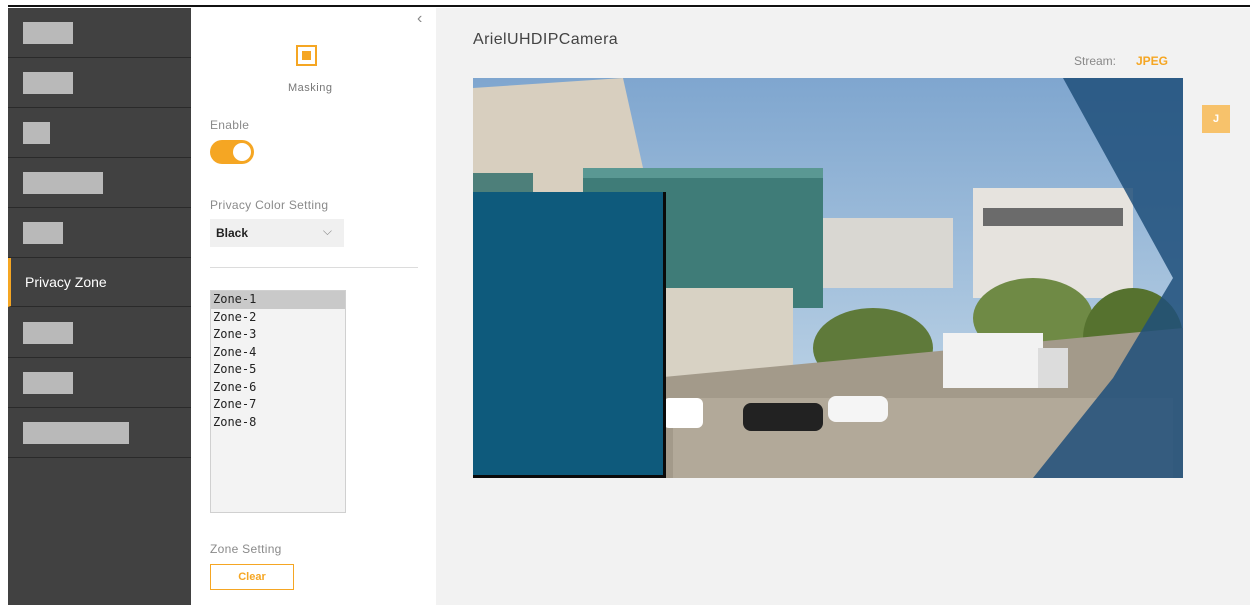 The width and height of the screenshot is (1250, 605). Describe the element at coordinates (278, 300) in the screenshot. I see `zone-list-item: Zone-1` at that location.